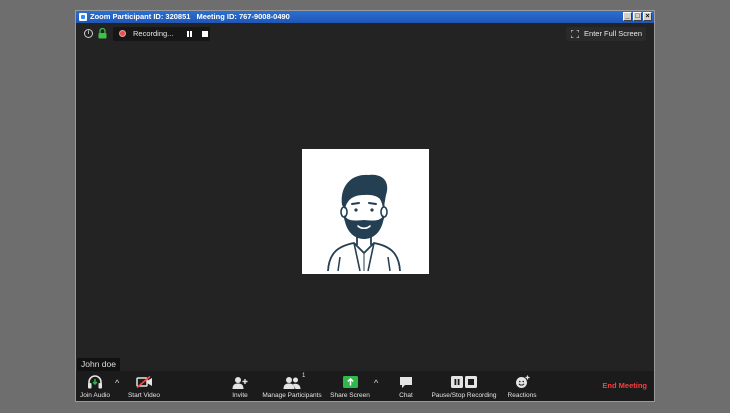 This screenshot has width=730, height=413. What do you see at coordinates (240, 395) in the screenshot?
I see `invite-label: Invite` at bounding box center [240, 395].